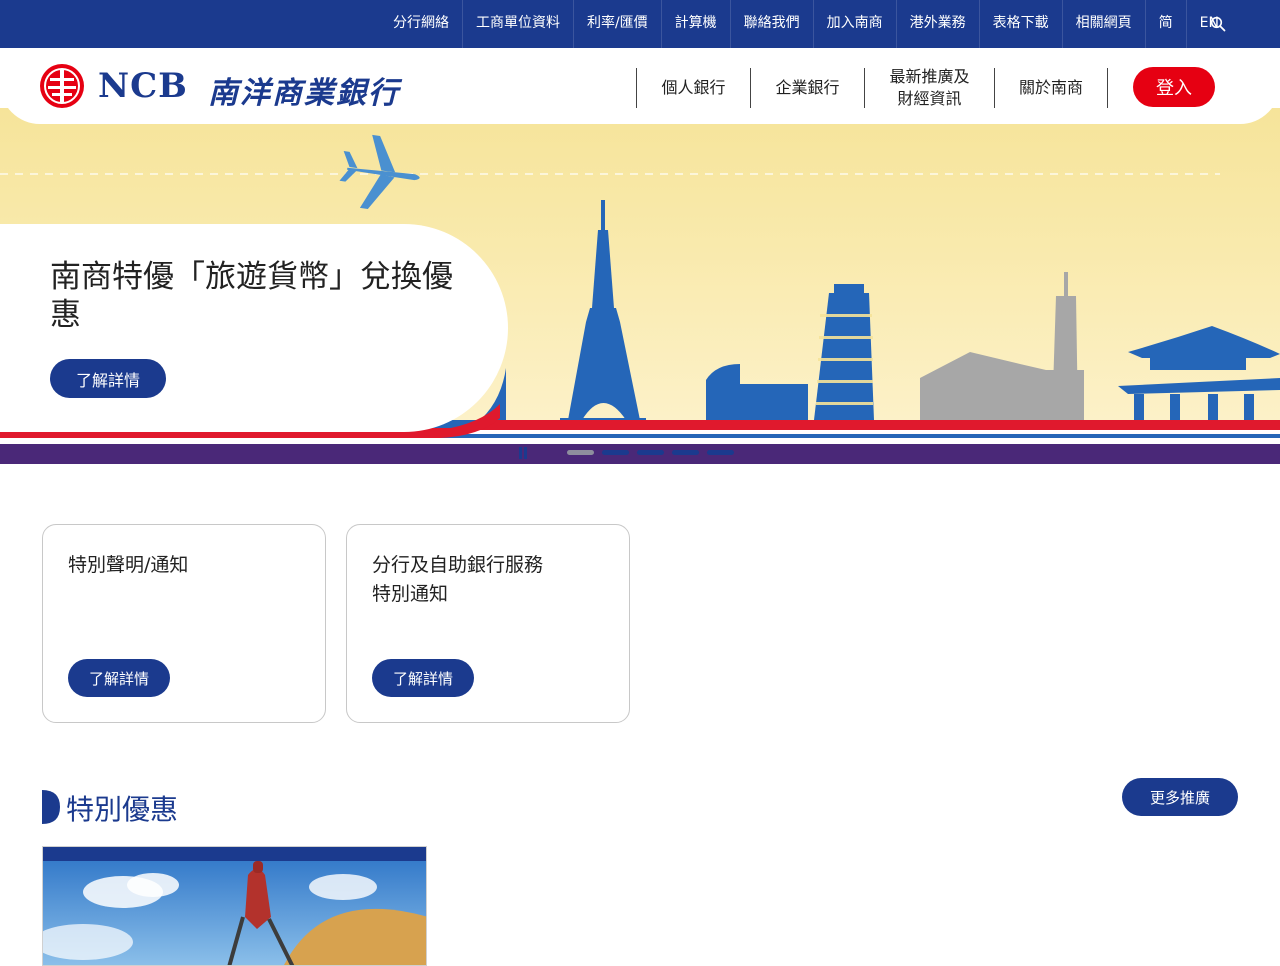 The width and height of the screenshot is (1280, 966). What do you see at coordinates (523, 453) in the screenshot?
I see `pause-icon` at bounding box center [523, 453].